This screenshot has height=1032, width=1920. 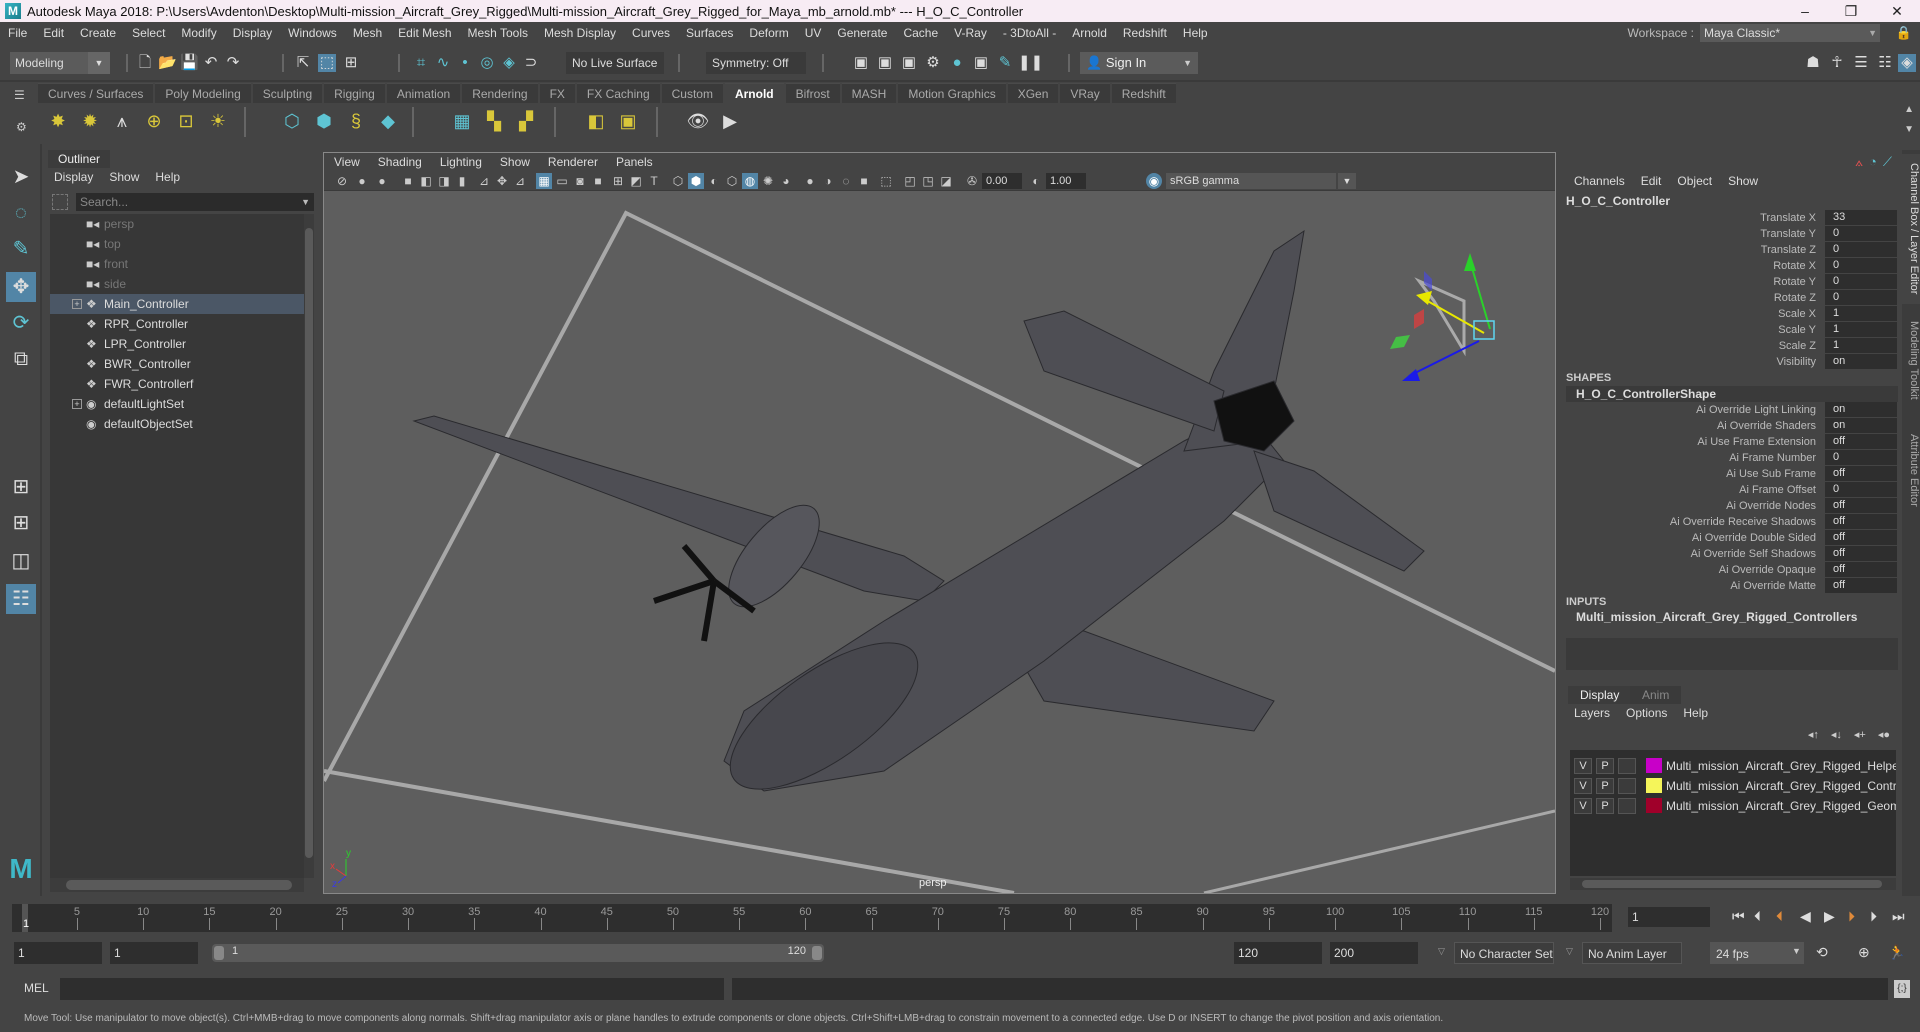 What do you see at coordinates (465, 63) in the screenshot?
I see `snap-point-icon: •` at bounding box center [465, 63].